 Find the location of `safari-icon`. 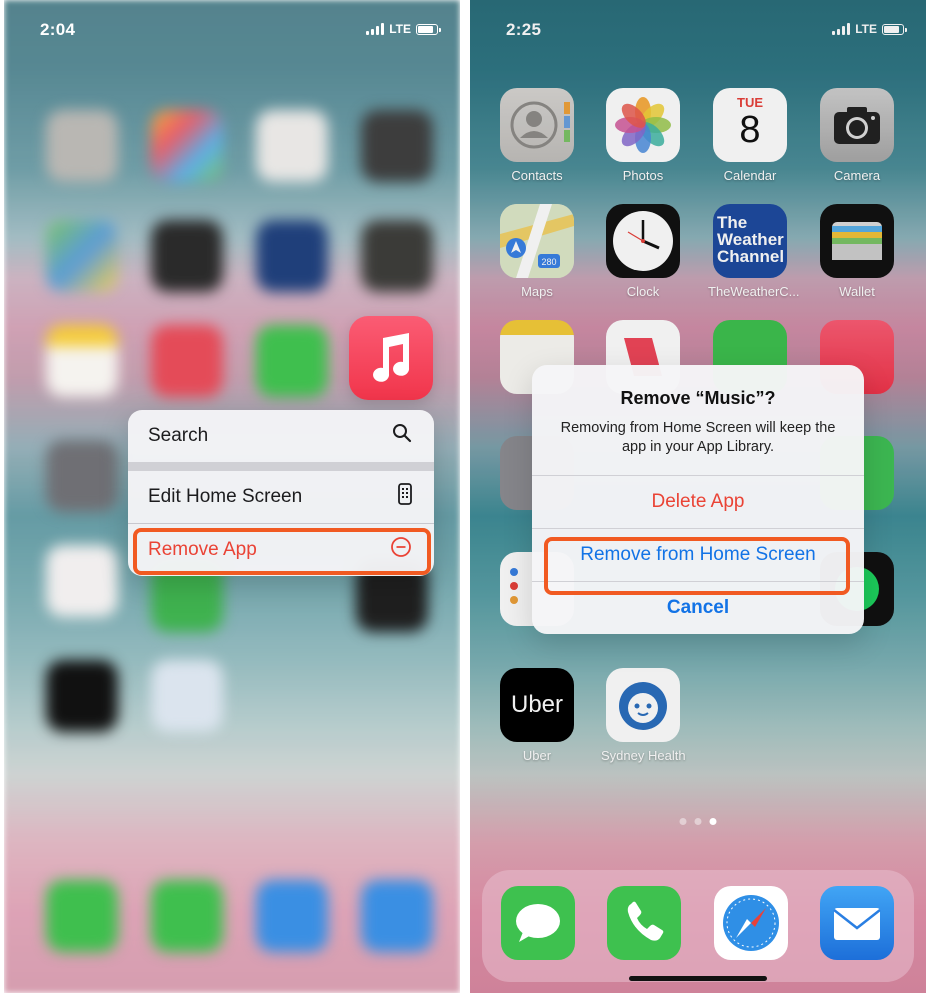

safari-icon is located at coordinates (751, 923).